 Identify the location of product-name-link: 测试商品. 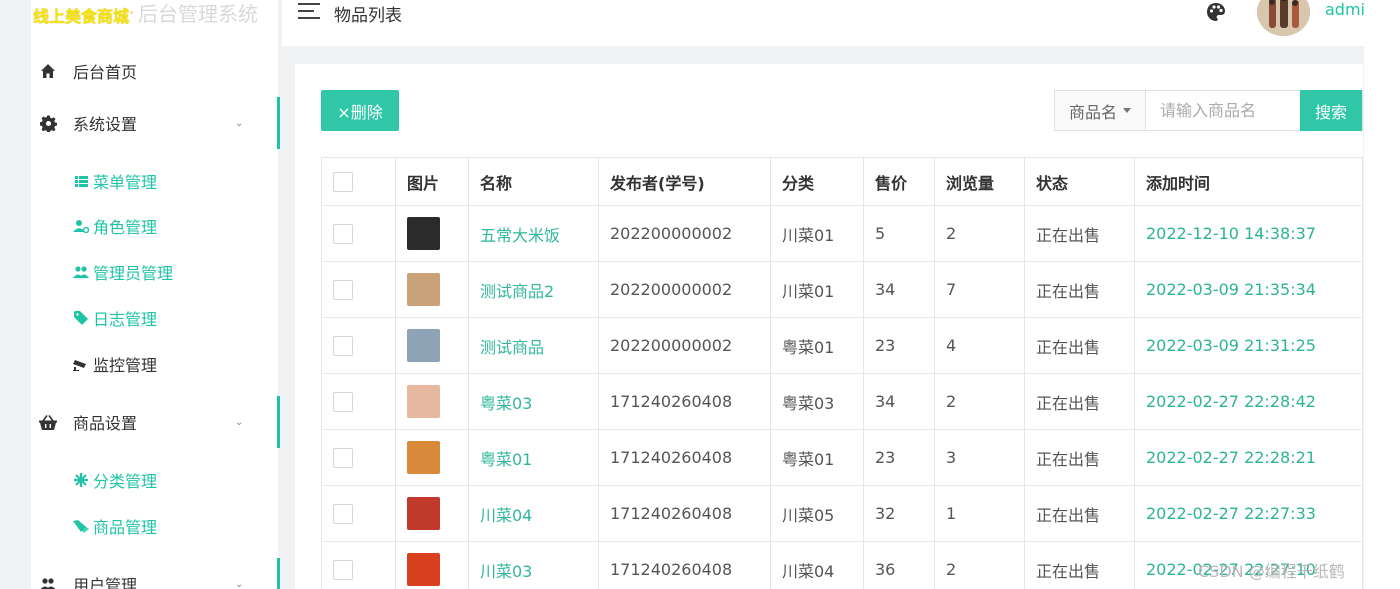
(533, 345).